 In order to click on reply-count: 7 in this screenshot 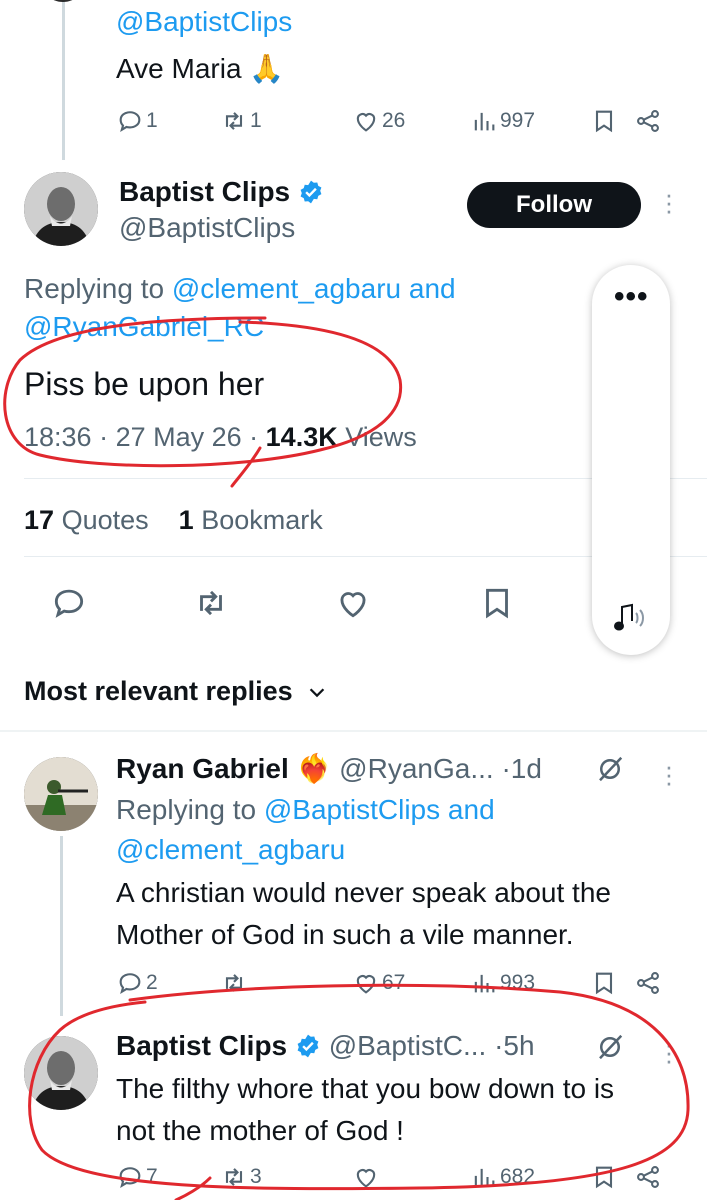, I will do `click(152, 1176)`.